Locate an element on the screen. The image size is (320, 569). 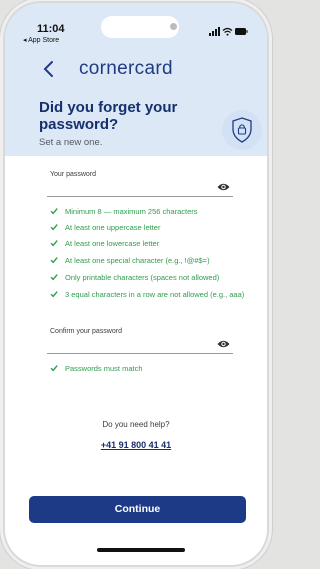
help-label: Do you need help? is located at coordinates (136, 424).